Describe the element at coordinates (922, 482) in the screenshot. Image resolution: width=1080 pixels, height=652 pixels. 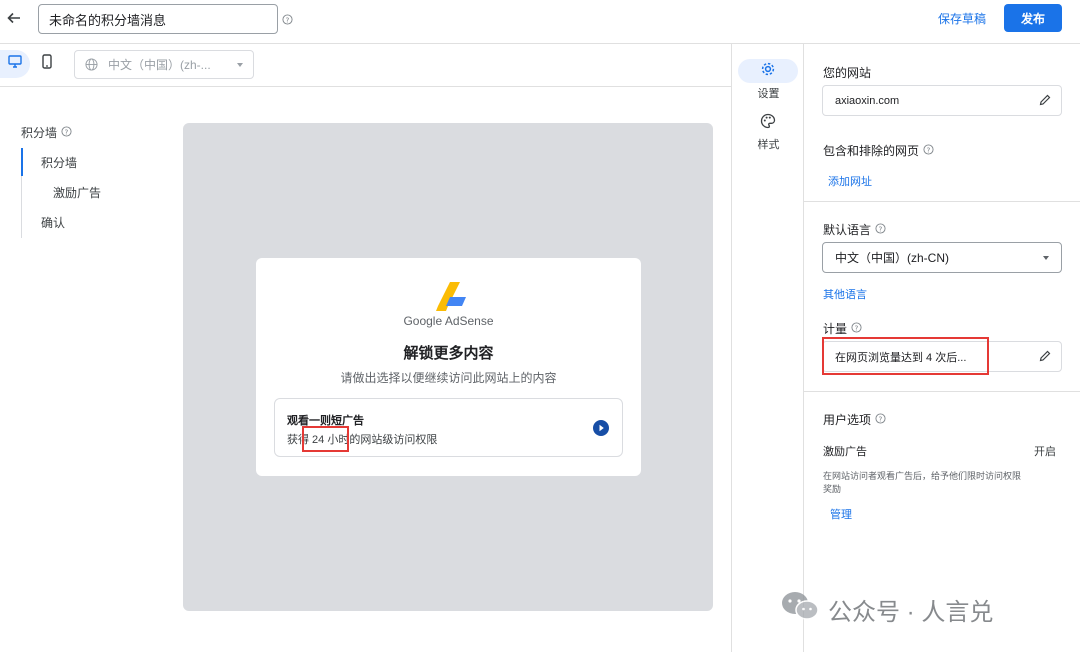
I see `rewarded-ad-description: 在网站访问者观看广告后，给予他们限时访问权限奖励` at that location.